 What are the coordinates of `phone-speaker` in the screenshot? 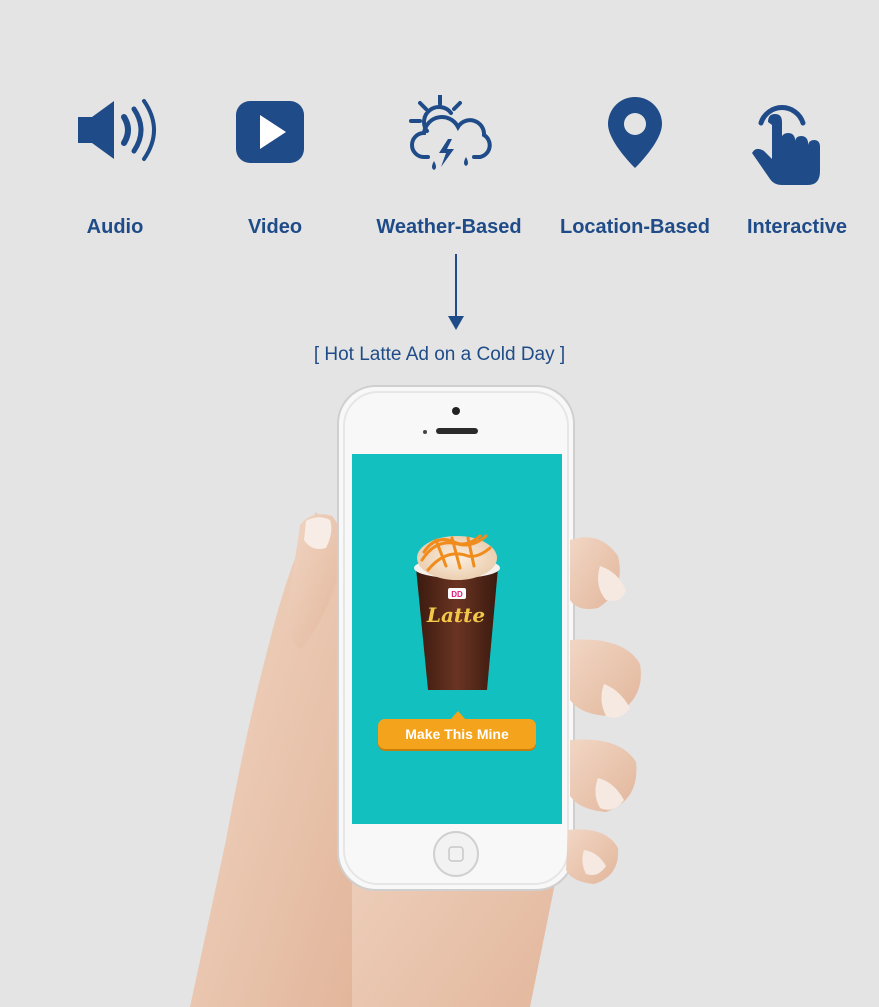 It's located at (457, 431).